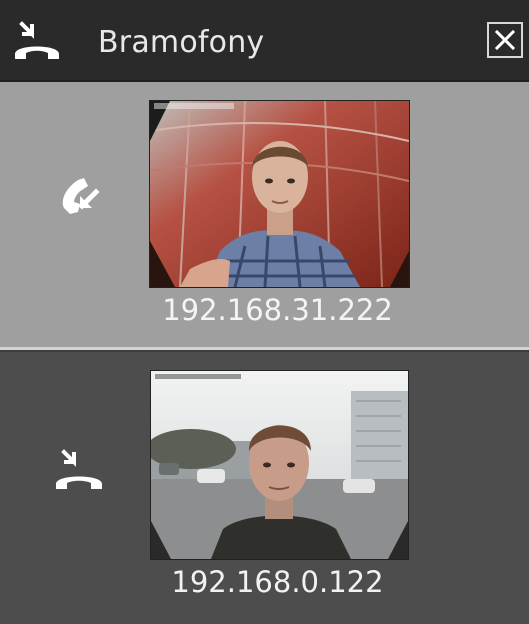 This screenshot has height=624, width=529. I want to click on panel-title: Bramofony, so click(181, 42).